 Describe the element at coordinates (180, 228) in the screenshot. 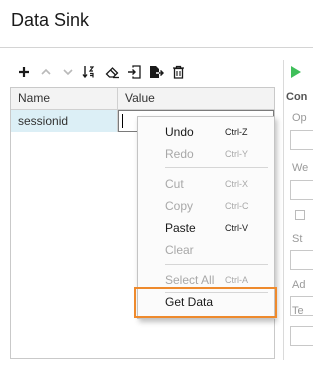

I see `menu-item-label: Paste` at that location.